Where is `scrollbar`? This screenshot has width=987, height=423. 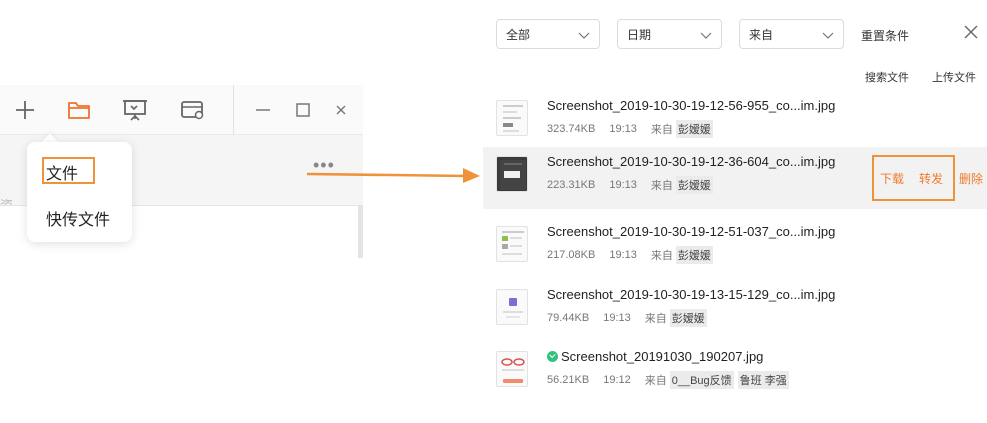 scrollbar is located at coordinates (360, 231).